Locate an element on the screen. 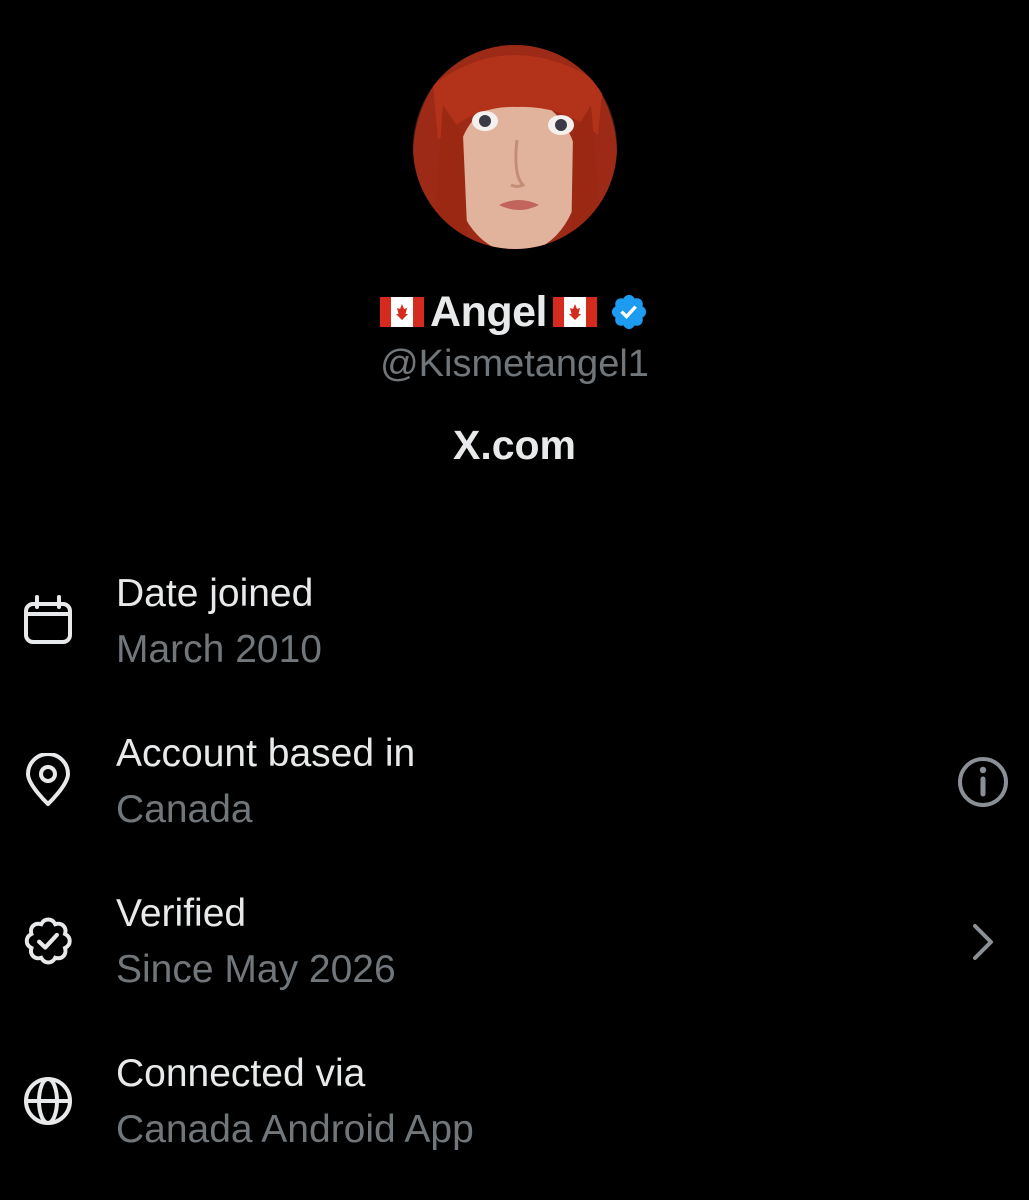  row-value: Canada is located at coordinates (184, 809).